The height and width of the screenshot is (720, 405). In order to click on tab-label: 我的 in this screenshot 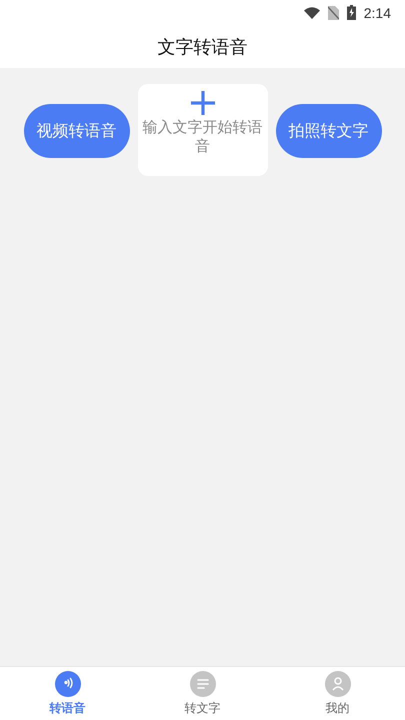, I will do `click(338, 708)`.